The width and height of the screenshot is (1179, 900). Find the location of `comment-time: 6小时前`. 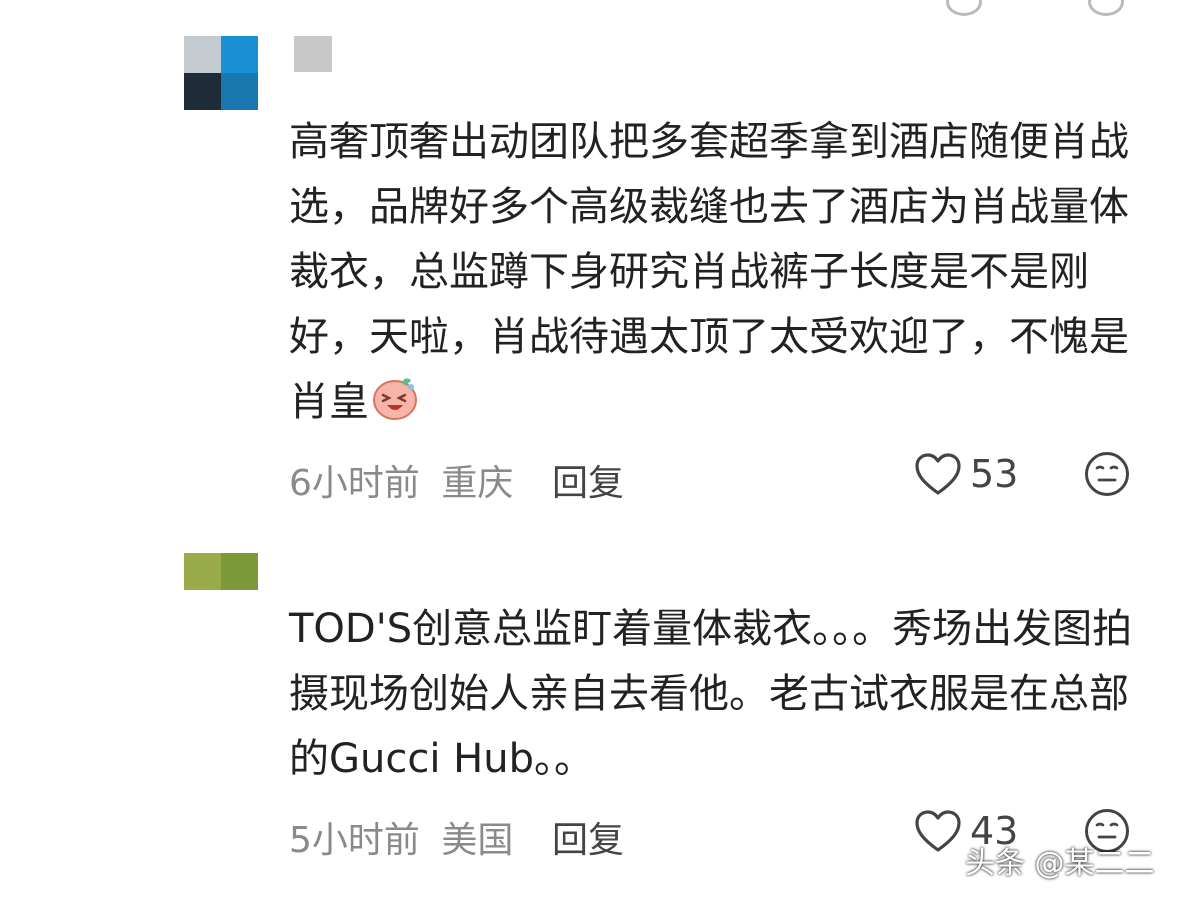

comment-time: 6小时前 is located at coordinates (354, 483).